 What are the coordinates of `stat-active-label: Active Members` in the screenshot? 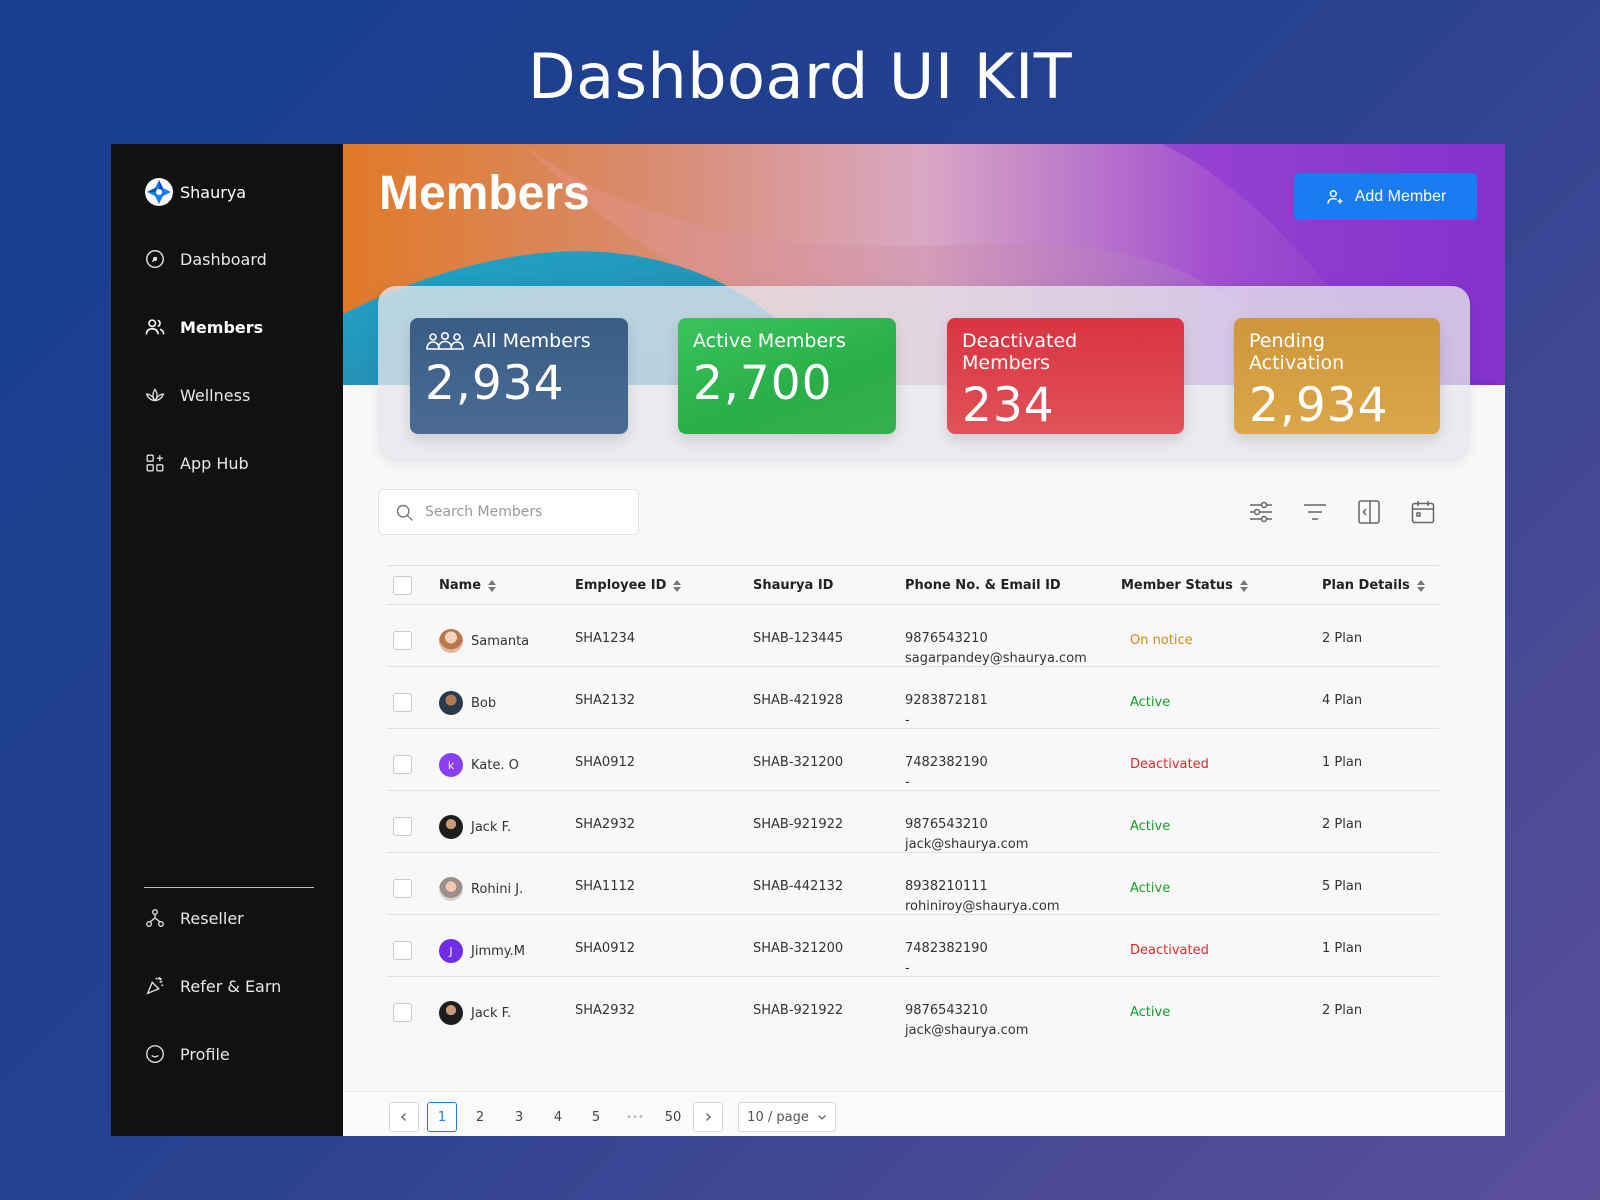 It's located at (769, 341).